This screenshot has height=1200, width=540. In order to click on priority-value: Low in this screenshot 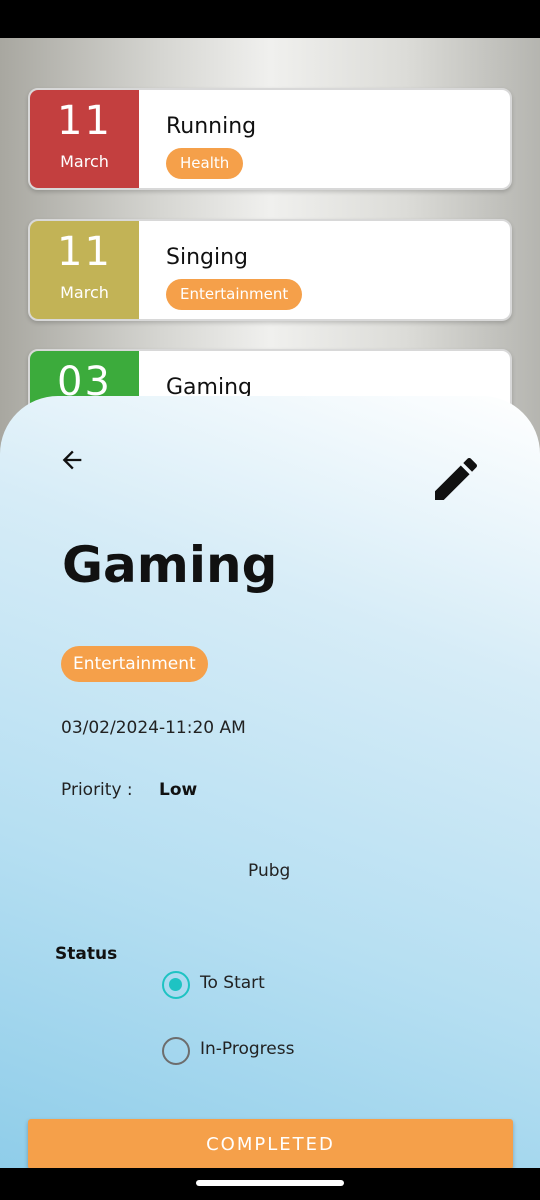, I will do `click(178, 790)`.